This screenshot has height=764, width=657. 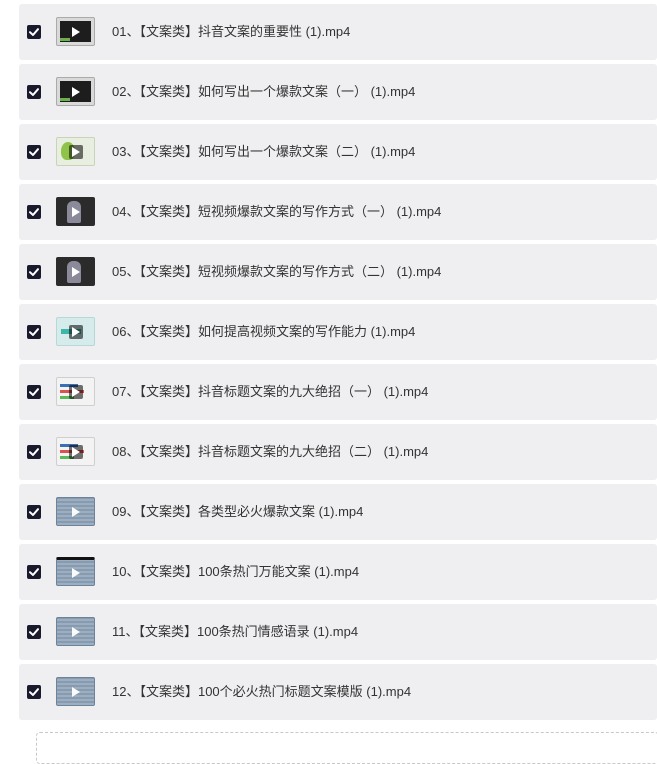 What do you see at coordinates (236, 571) in the screenshot?
I see `file-name: 10、【文案类】100条热门万能文案 (1).mp4` at bounding box center [236, 571].